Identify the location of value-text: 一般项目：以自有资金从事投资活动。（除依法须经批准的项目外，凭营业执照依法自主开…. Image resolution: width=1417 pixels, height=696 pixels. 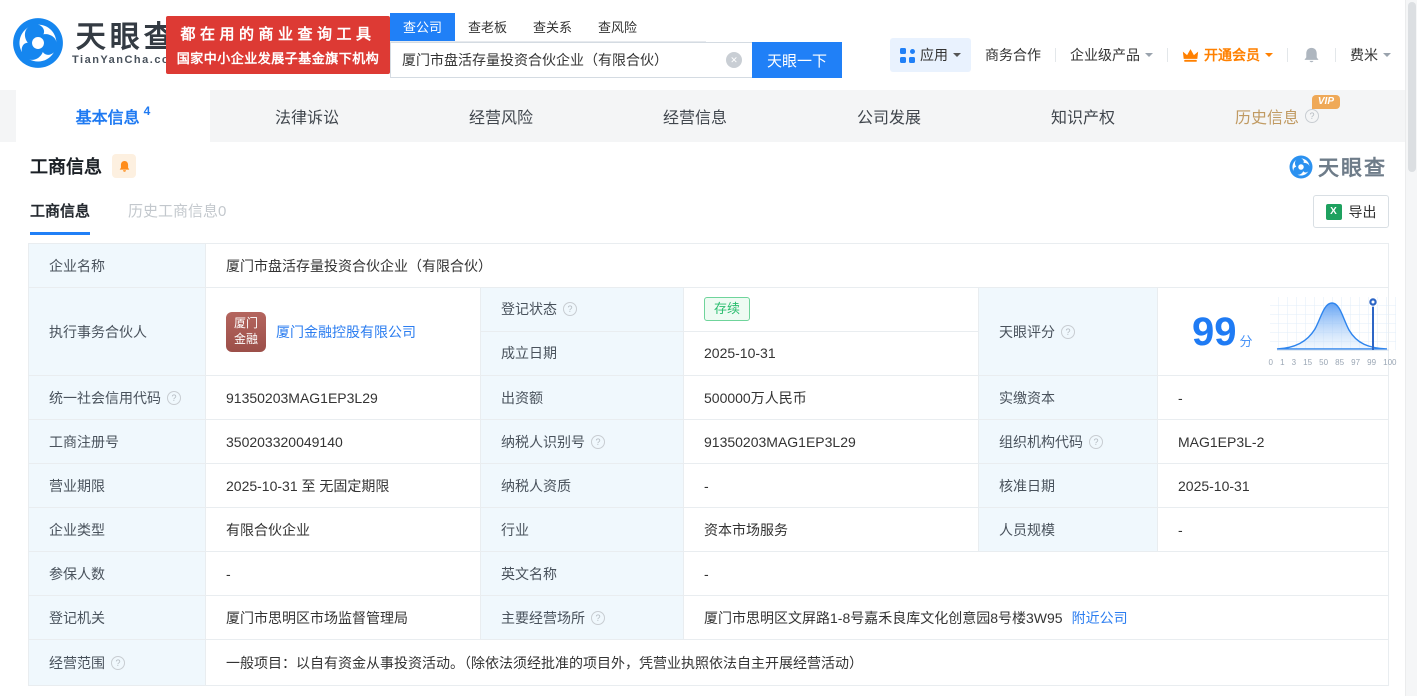
(544, 662).